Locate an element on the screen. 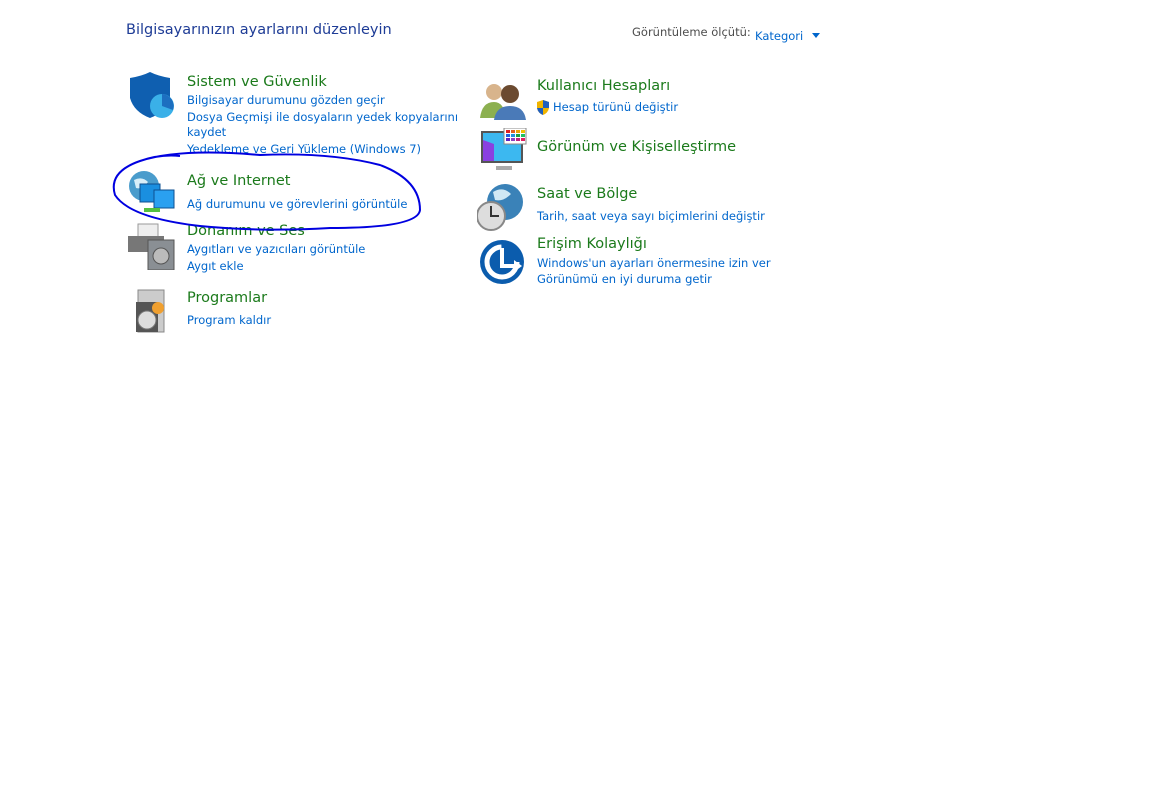  category-title-user-accounts: Kullanıcı Hesapları is located at coordinates (603, 86).